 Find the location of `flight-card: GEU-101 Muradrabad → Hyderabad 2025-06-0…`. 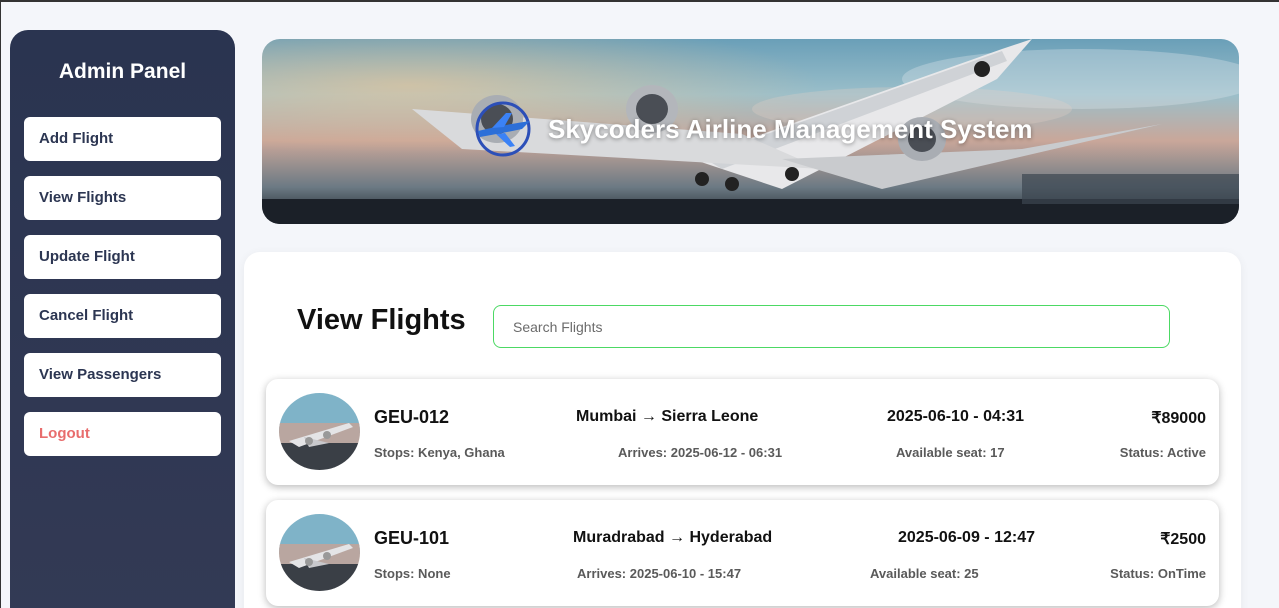

flight-card: GEU-101 Muradrabad → Hyderabad 2025-06-0… is located at coordinates (742, 553).